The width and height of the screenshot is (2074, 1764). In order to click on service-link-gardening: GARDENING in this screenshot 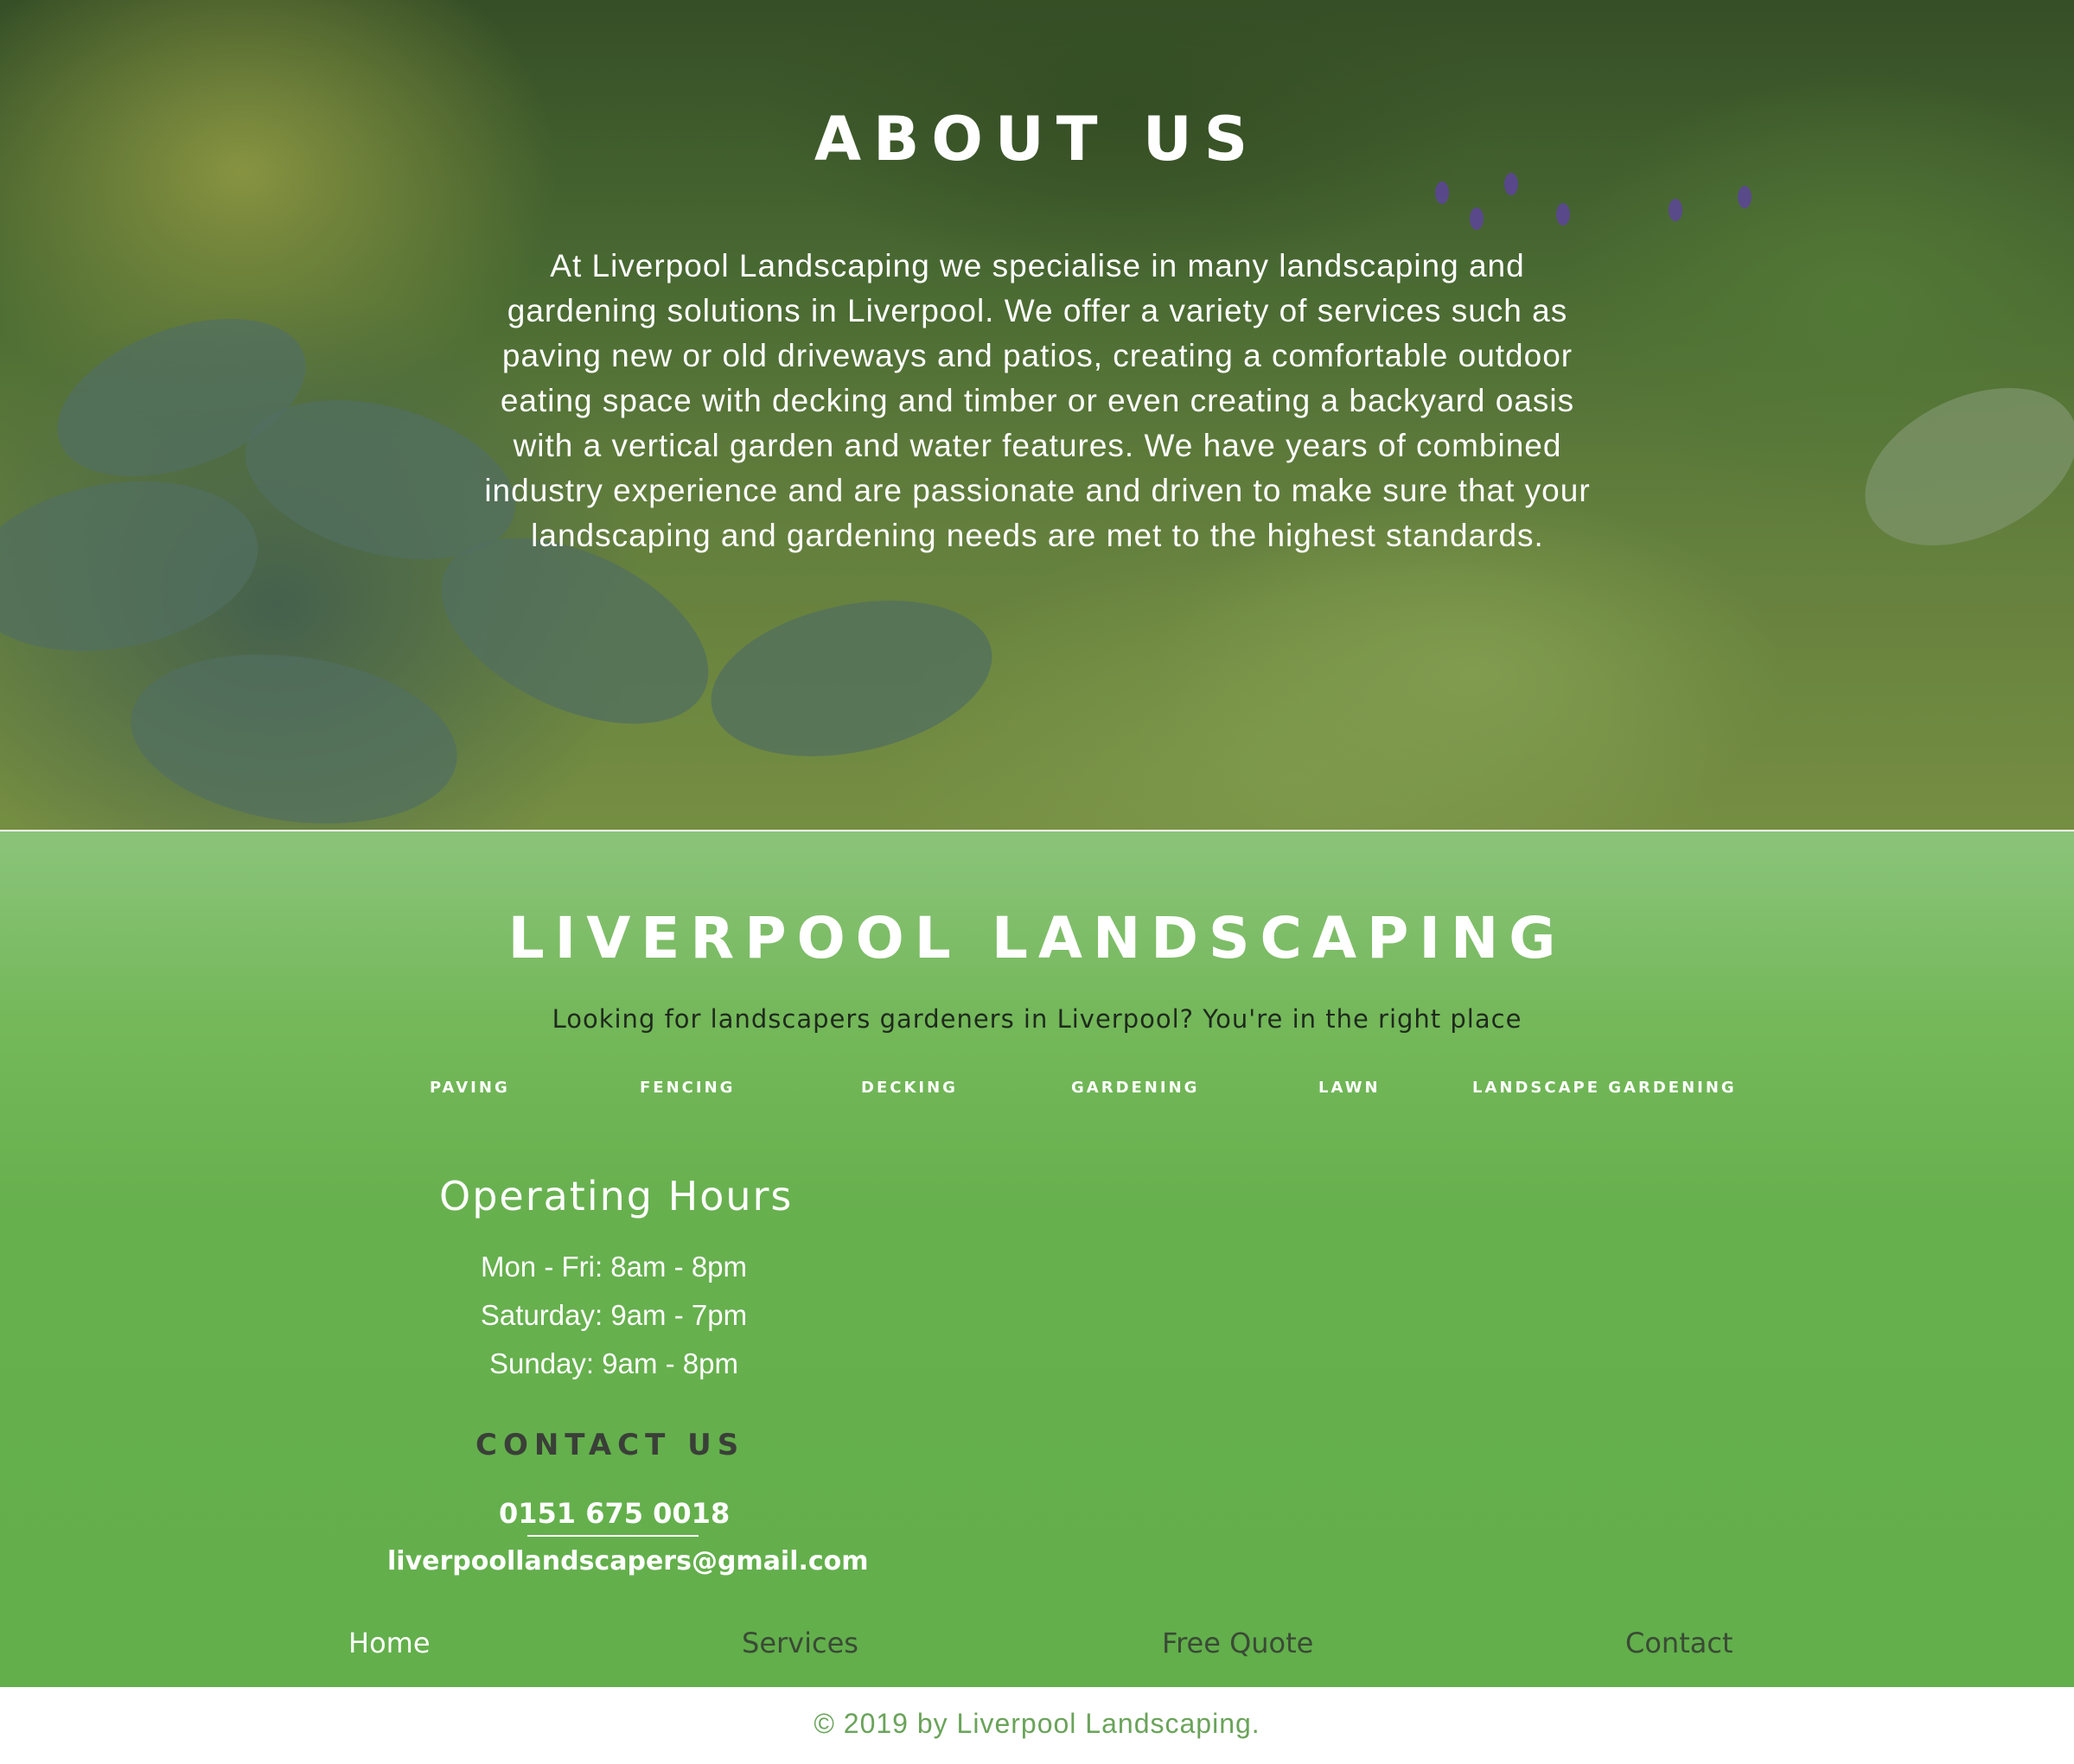, I will do `click(1135, 1088)`.